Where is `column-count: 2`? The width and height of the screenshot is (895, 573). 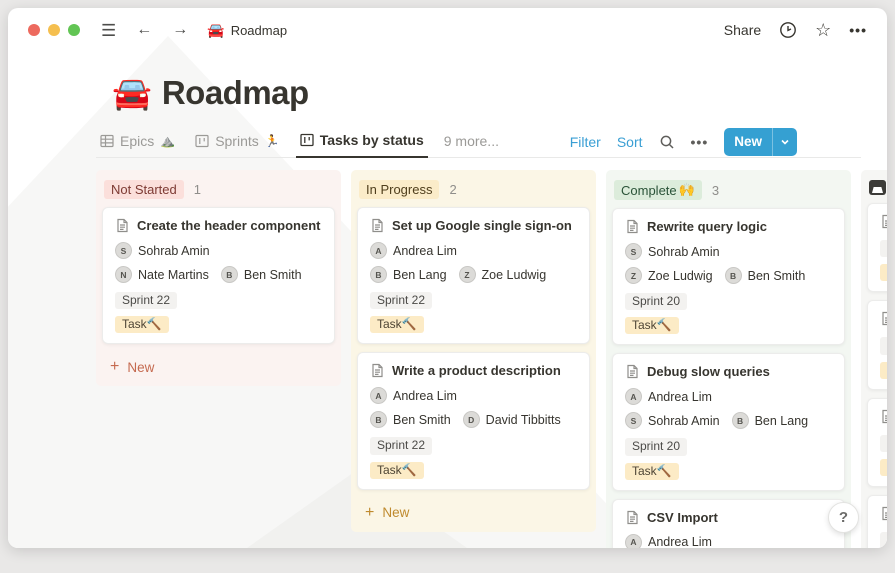
column-count: 2 is located at coordinates (453, 189).